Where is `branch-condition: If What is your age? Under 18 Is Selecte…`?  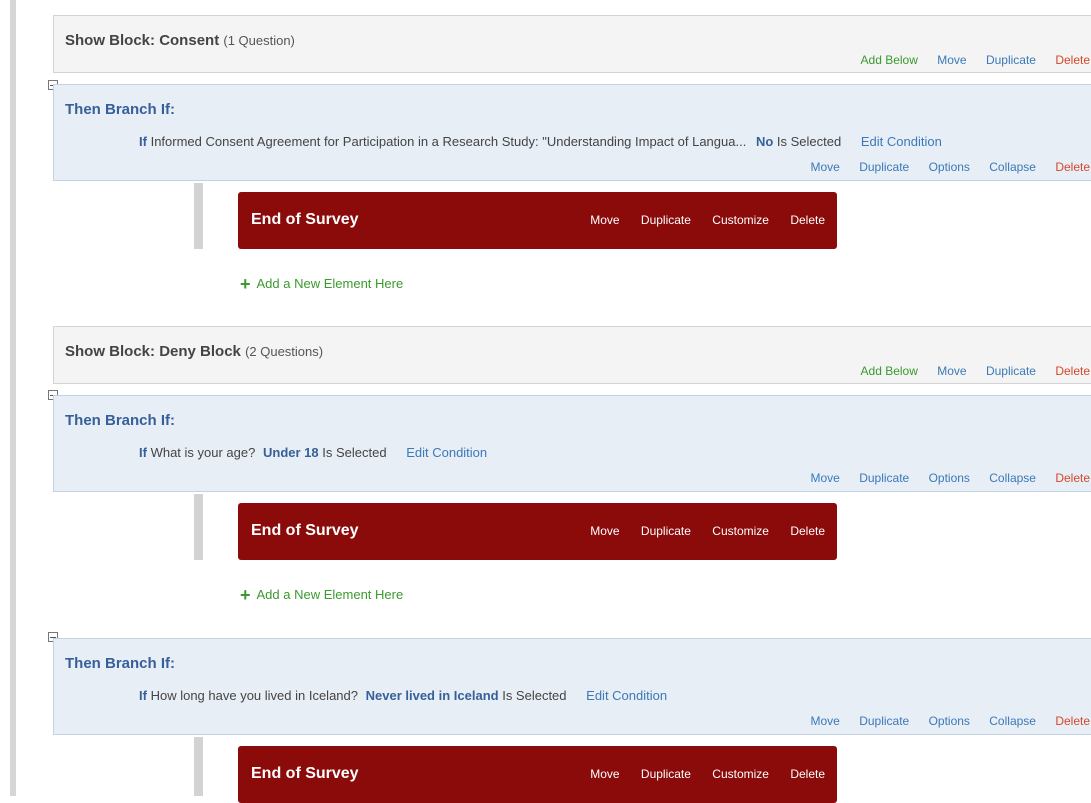 branch-condition: If What is your age? Under 18 Is Selecte… is located at coordinates (313, 452).